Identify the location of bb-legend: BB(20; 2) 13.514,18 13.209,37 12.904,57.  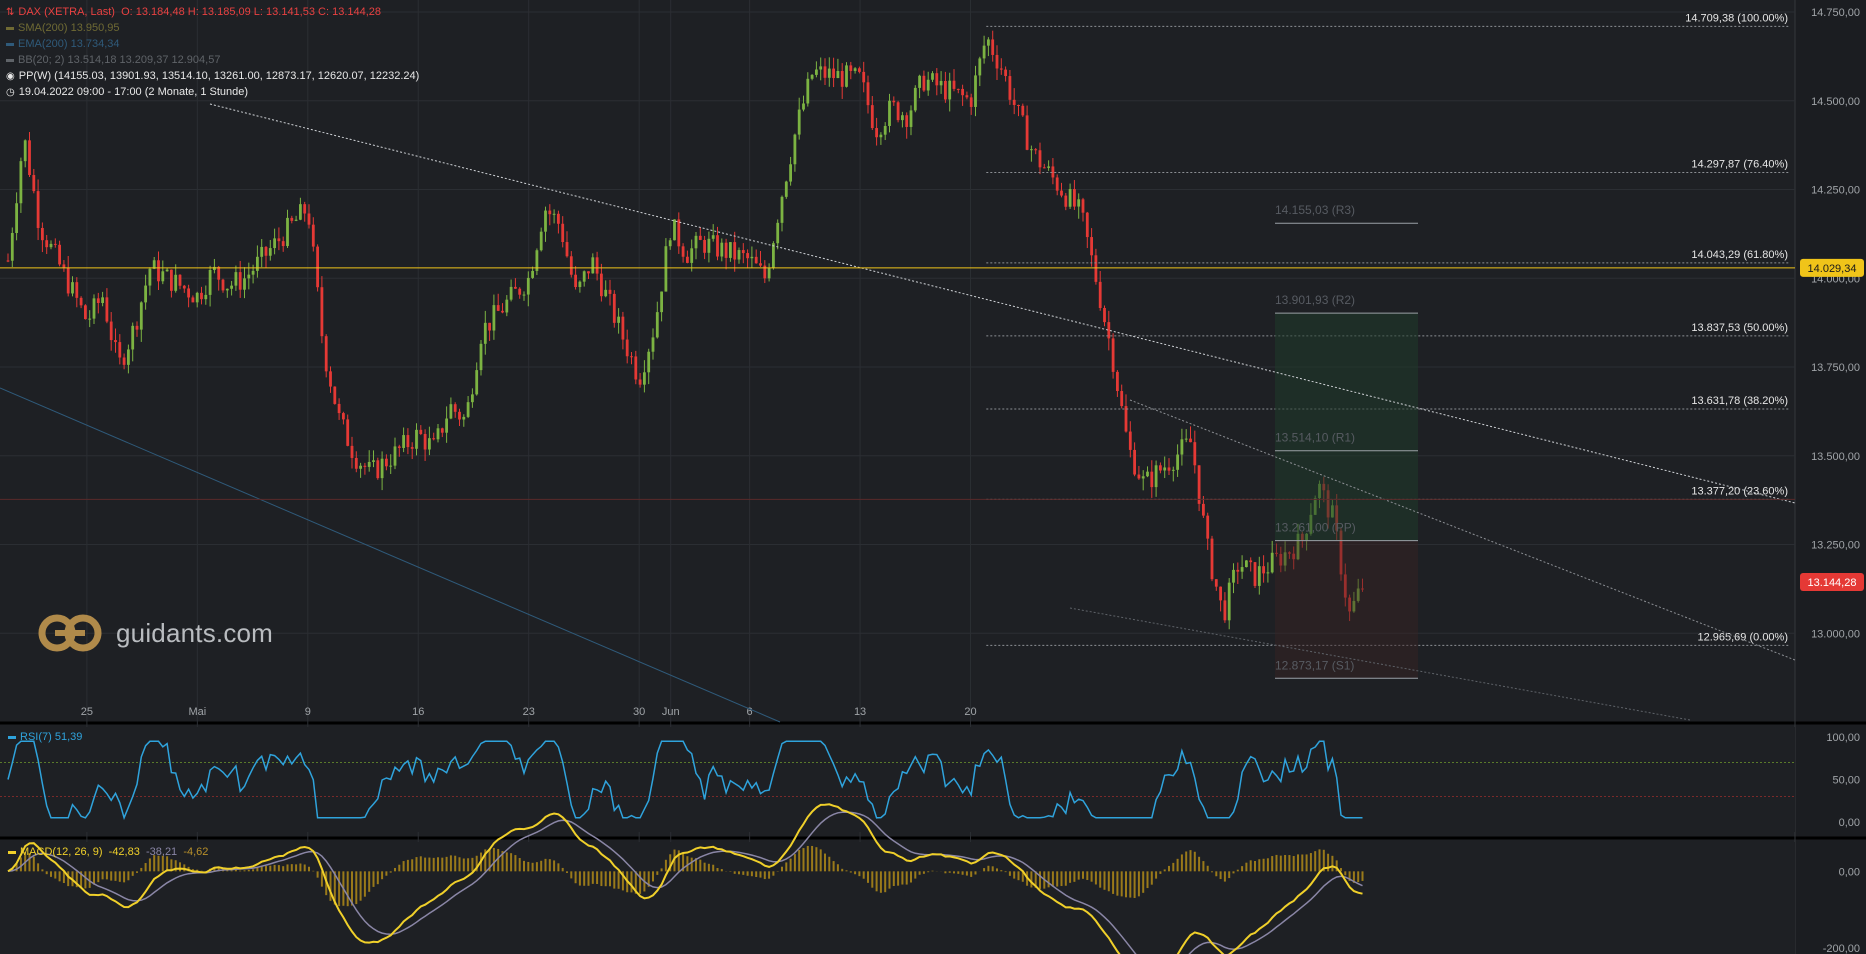
(113, 60).